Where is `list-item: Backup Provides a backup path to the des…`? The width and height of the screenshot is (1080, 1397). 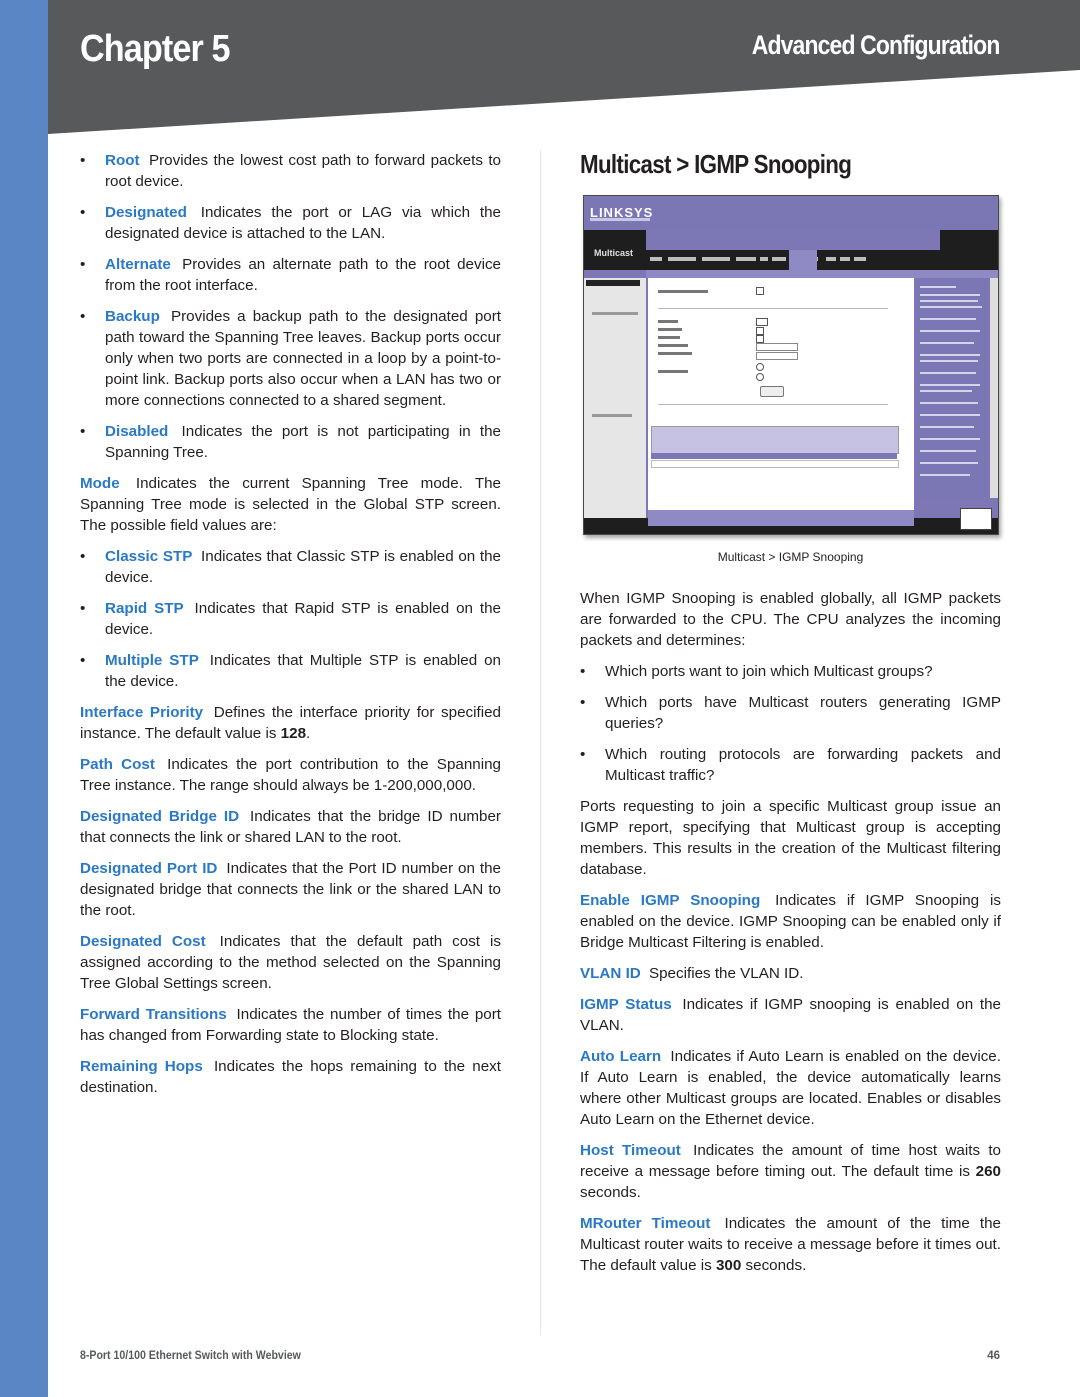 list-item: Backup Provides a backup path to the des… is located at coordinates (290, 358).